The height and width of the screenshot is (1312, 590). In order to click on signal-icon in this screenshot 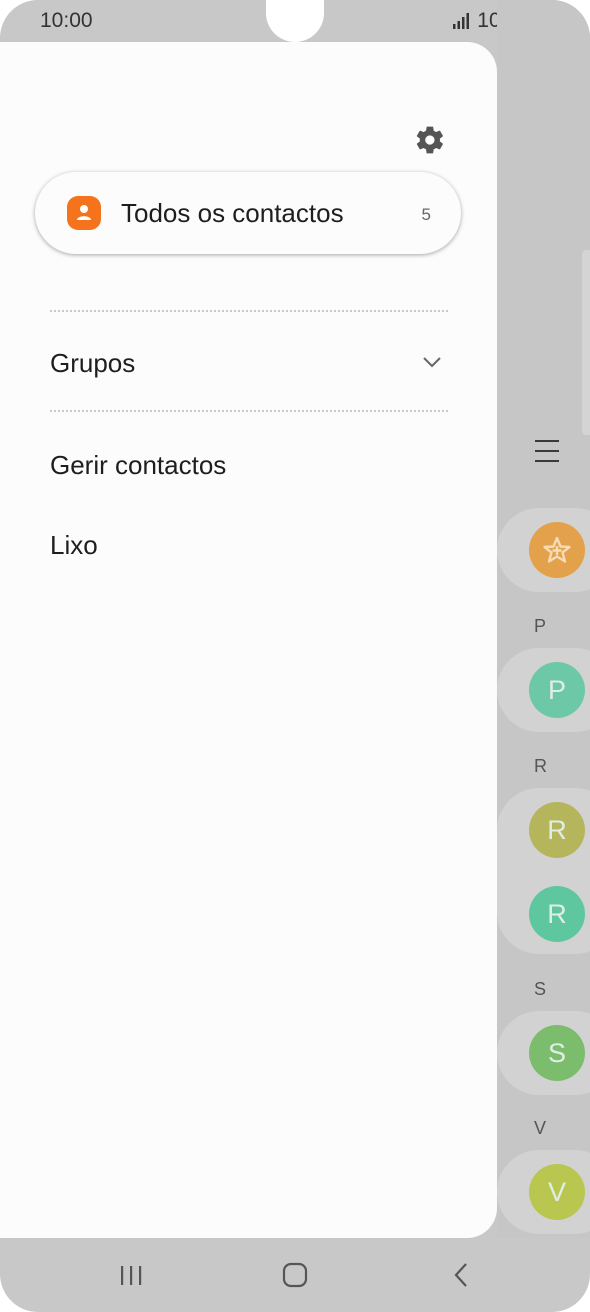, I will do `click(461, 21)`.